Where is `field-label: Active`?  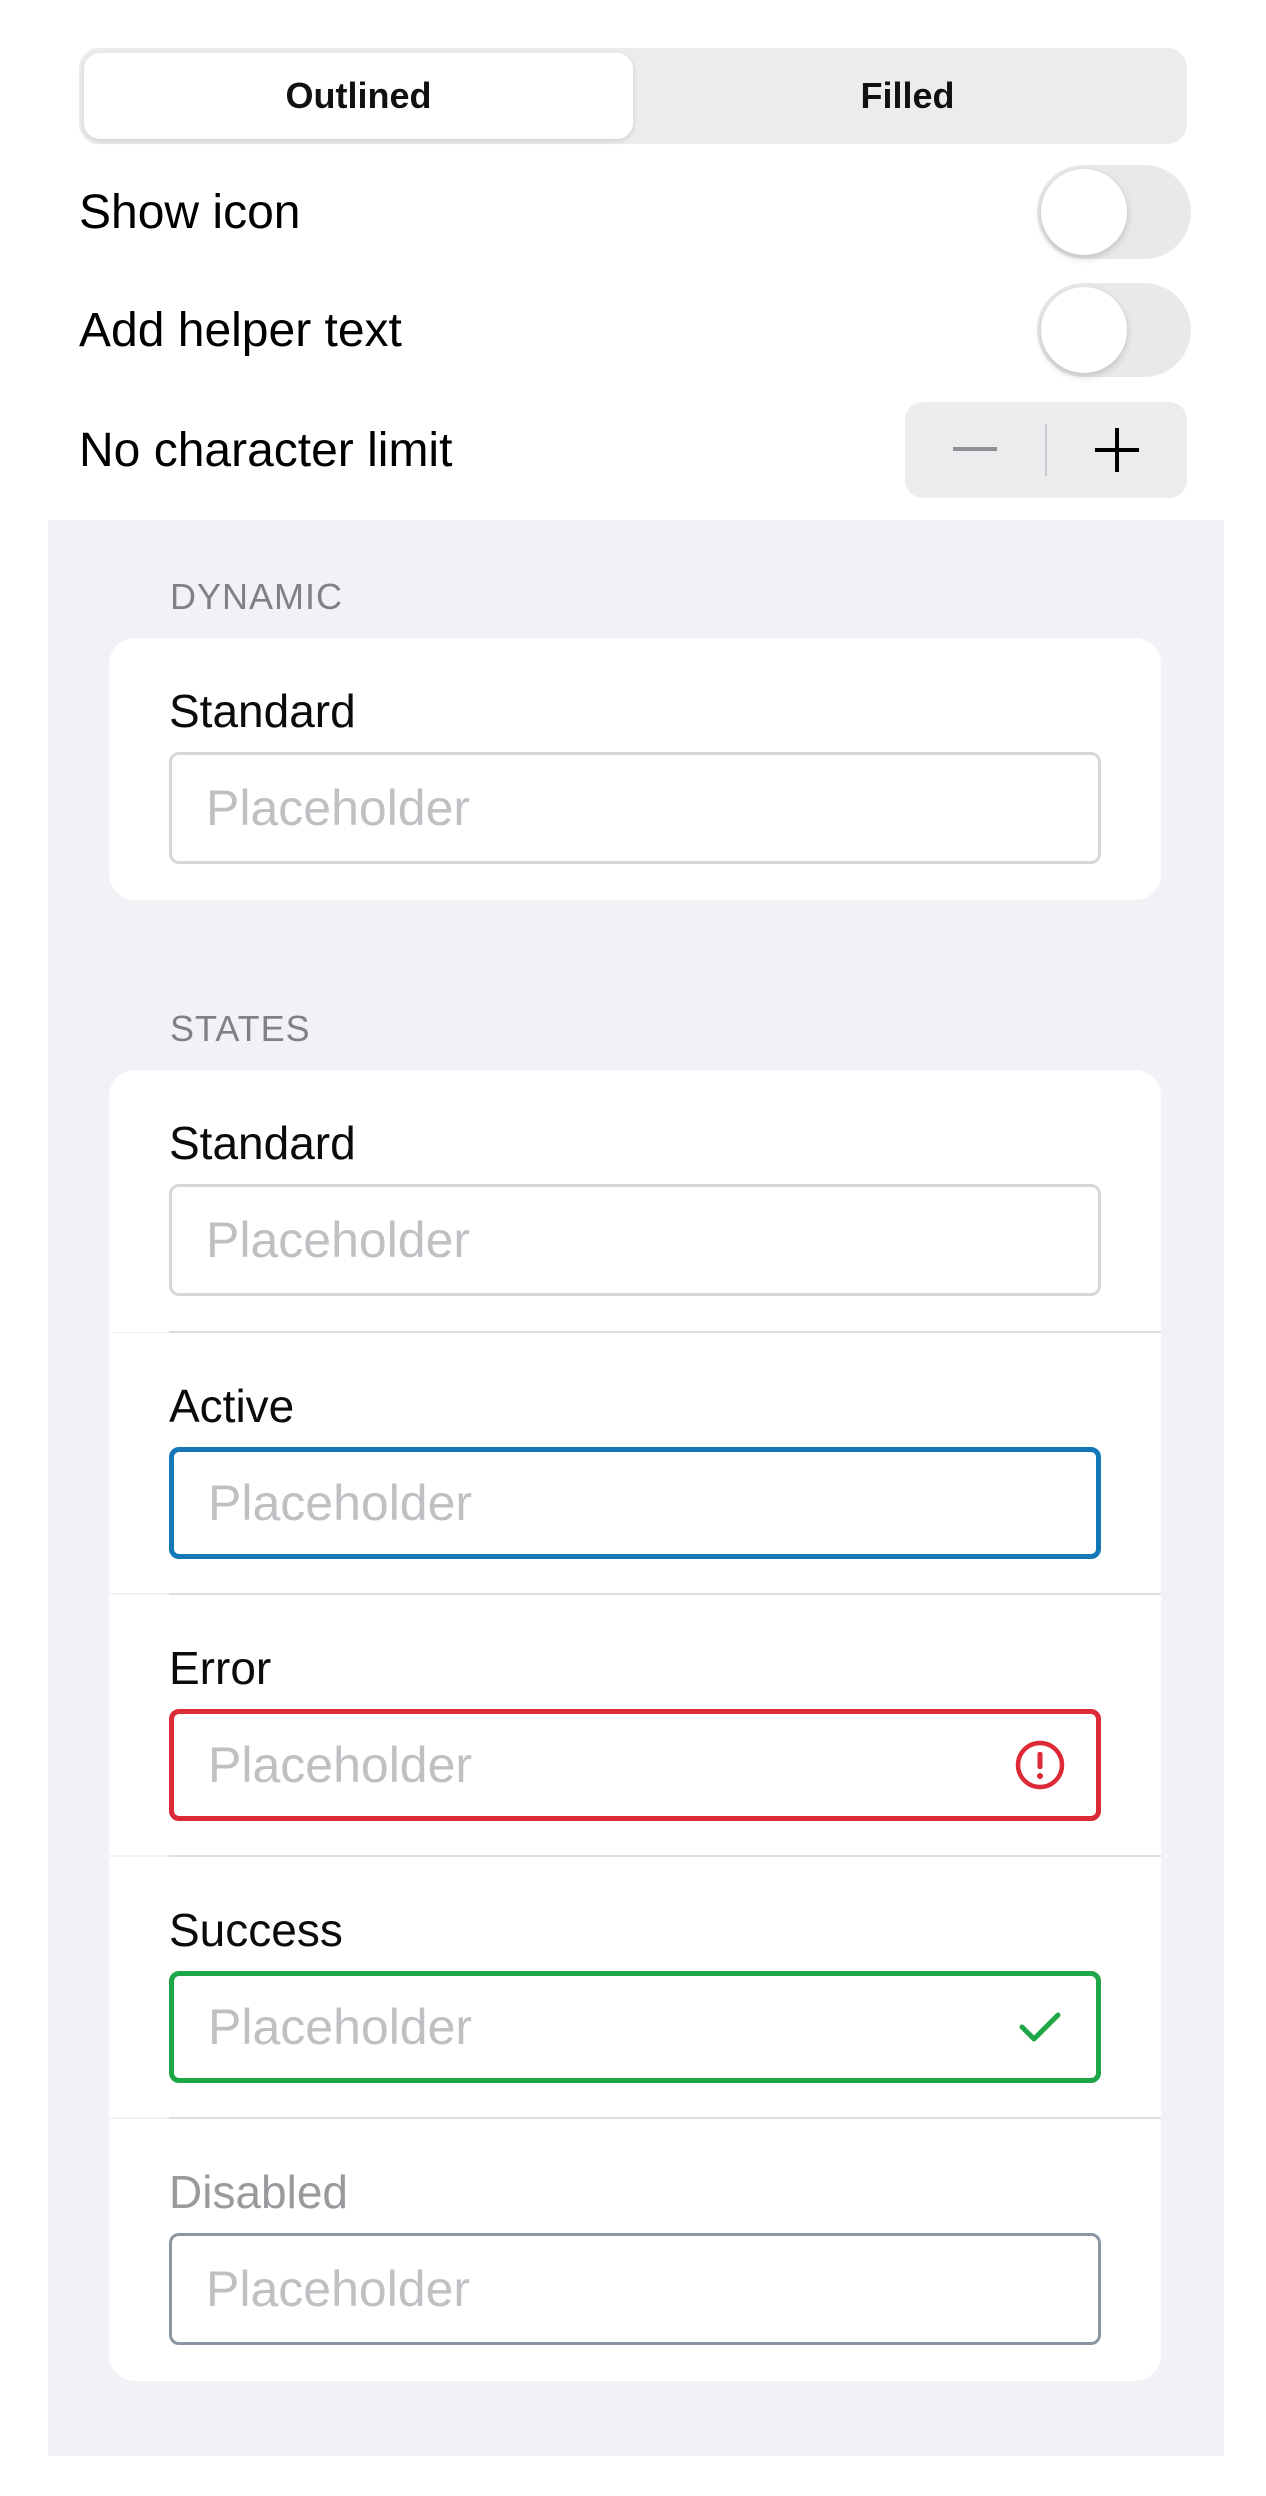 field-label: Active is located at coordinates (232, 1406).